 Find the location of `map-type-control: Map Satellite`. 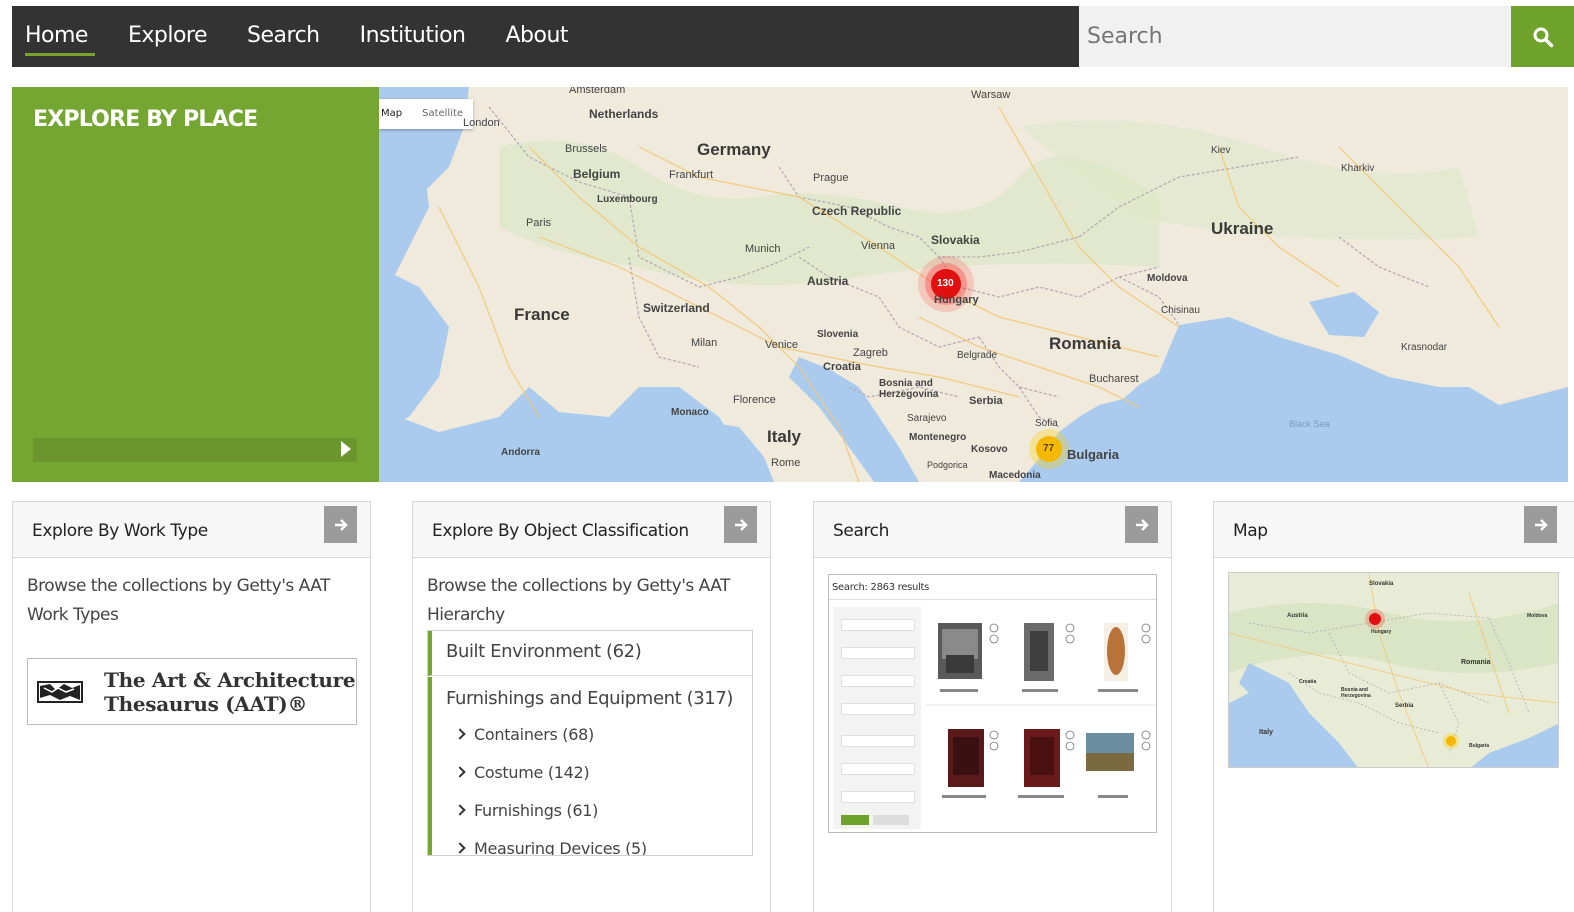

map-type-control: Map Satellite is located at coordinates (426, 114).